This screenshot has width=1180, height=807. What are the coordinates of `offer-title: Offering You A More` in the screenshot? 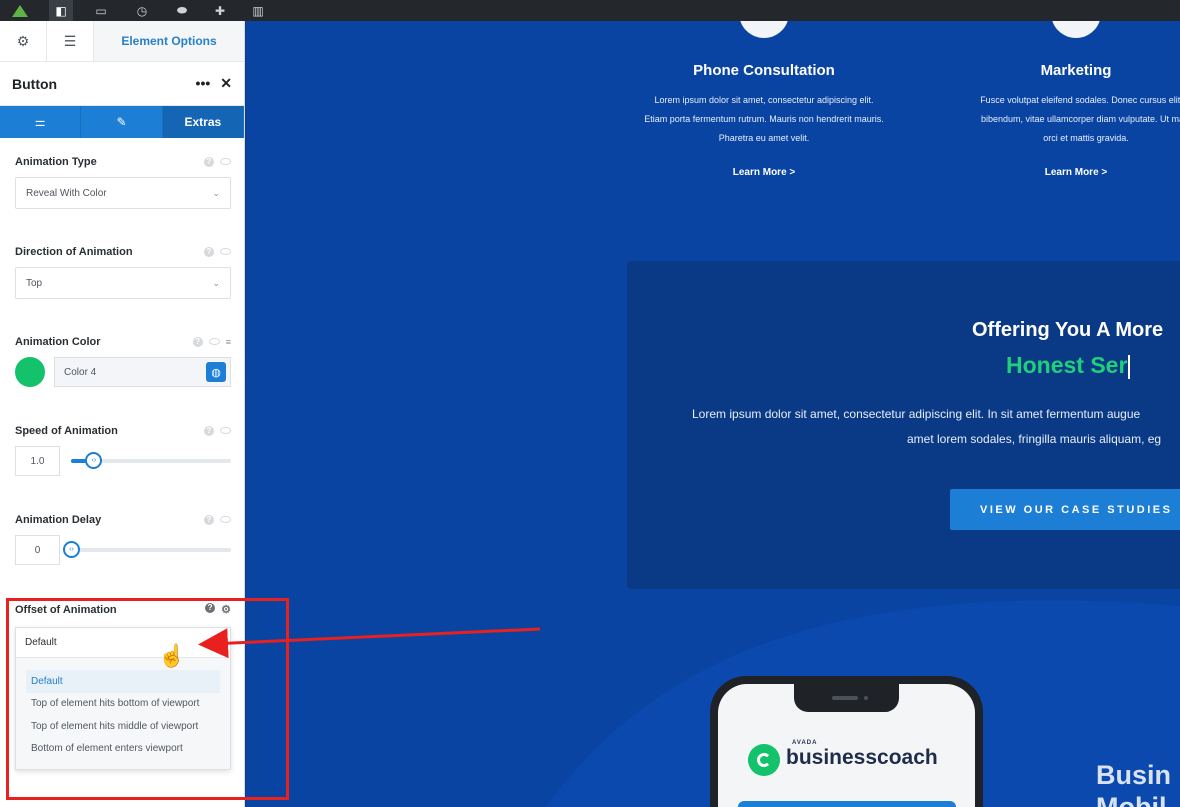 It's located at (1068, 330).